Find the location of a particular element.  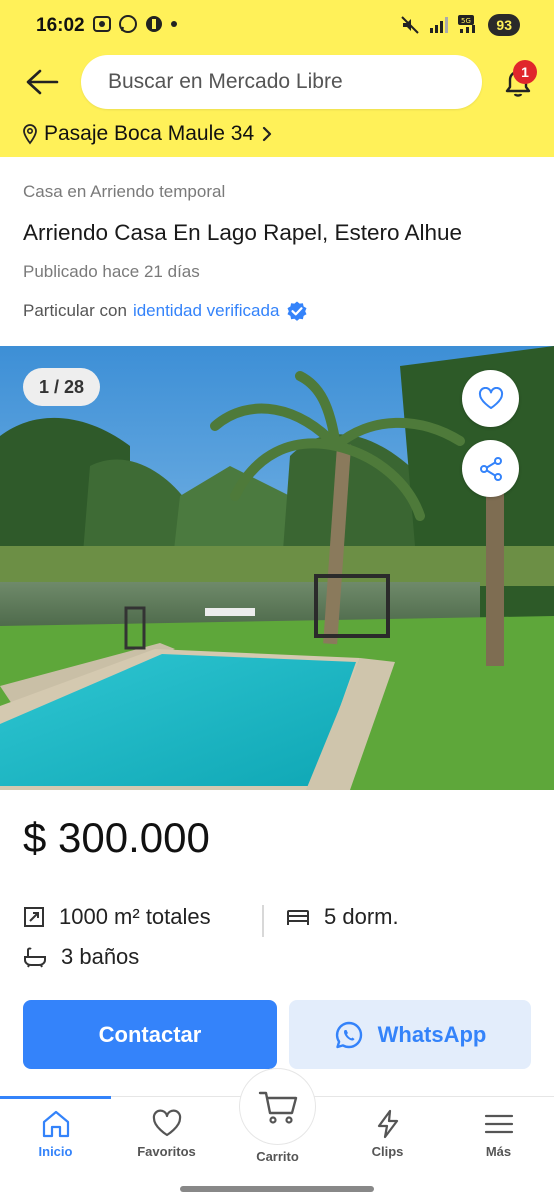

search-row: Buscar en Mercado Libre is located at coordinates (277, 82).